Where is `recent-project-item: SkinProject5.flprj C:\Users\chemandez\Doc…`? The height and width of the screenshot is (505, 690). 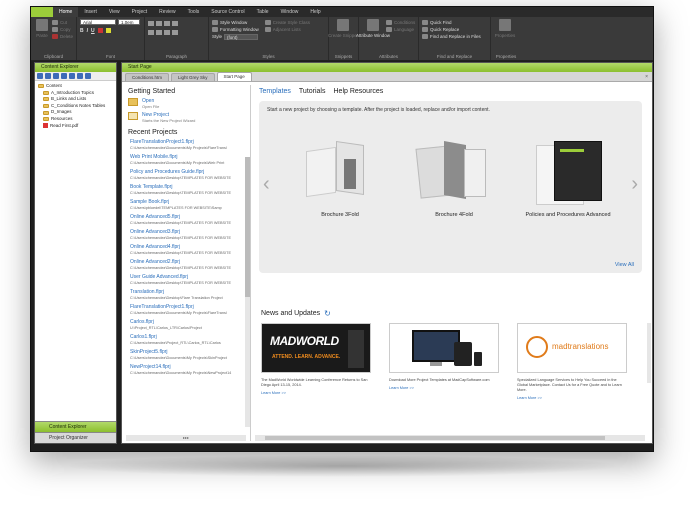
recent-project-item: SkinProject5.flprj C:\Users\chemandez\Doc… is located at coordinates (190, 355).